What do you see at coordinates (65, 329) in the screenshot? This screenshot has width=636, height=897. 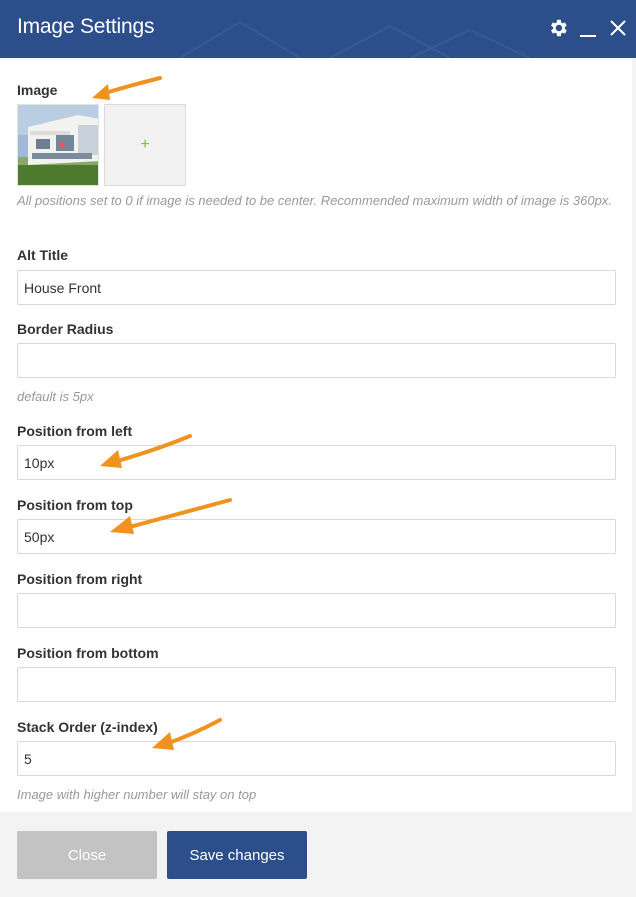 I see `border-radius-label: Border Radius` at bounding box center [65, 329].